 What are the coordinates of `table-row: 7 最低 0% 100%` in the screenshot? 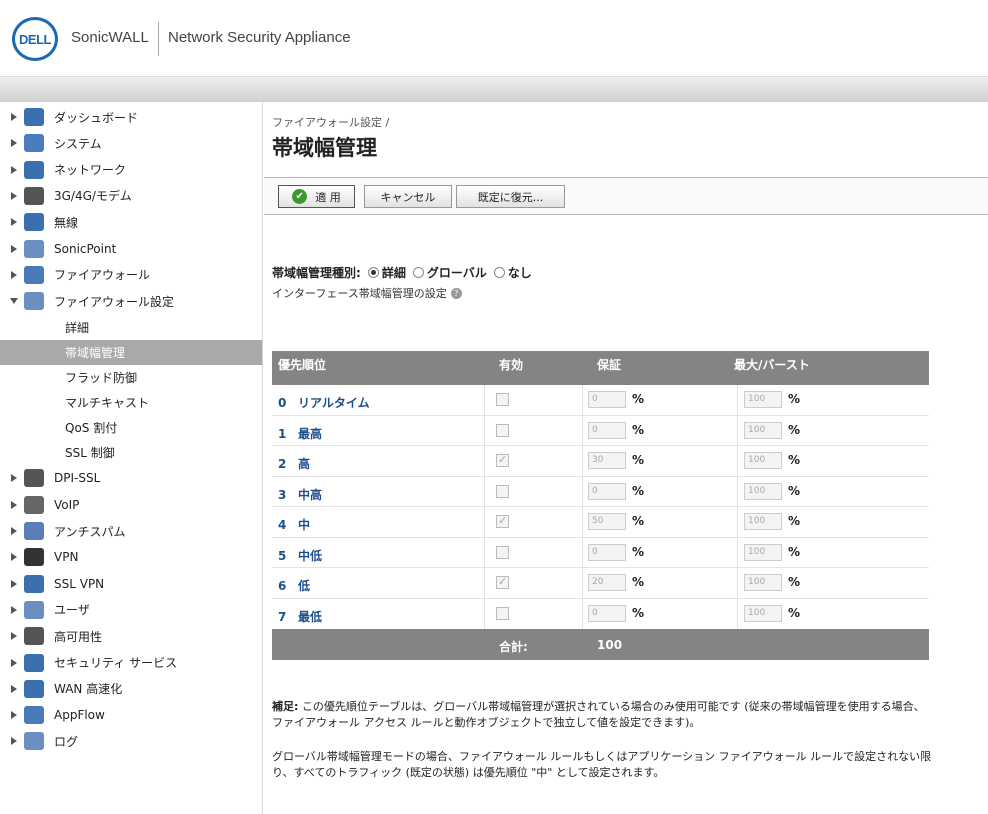 It's located at (600, 613).